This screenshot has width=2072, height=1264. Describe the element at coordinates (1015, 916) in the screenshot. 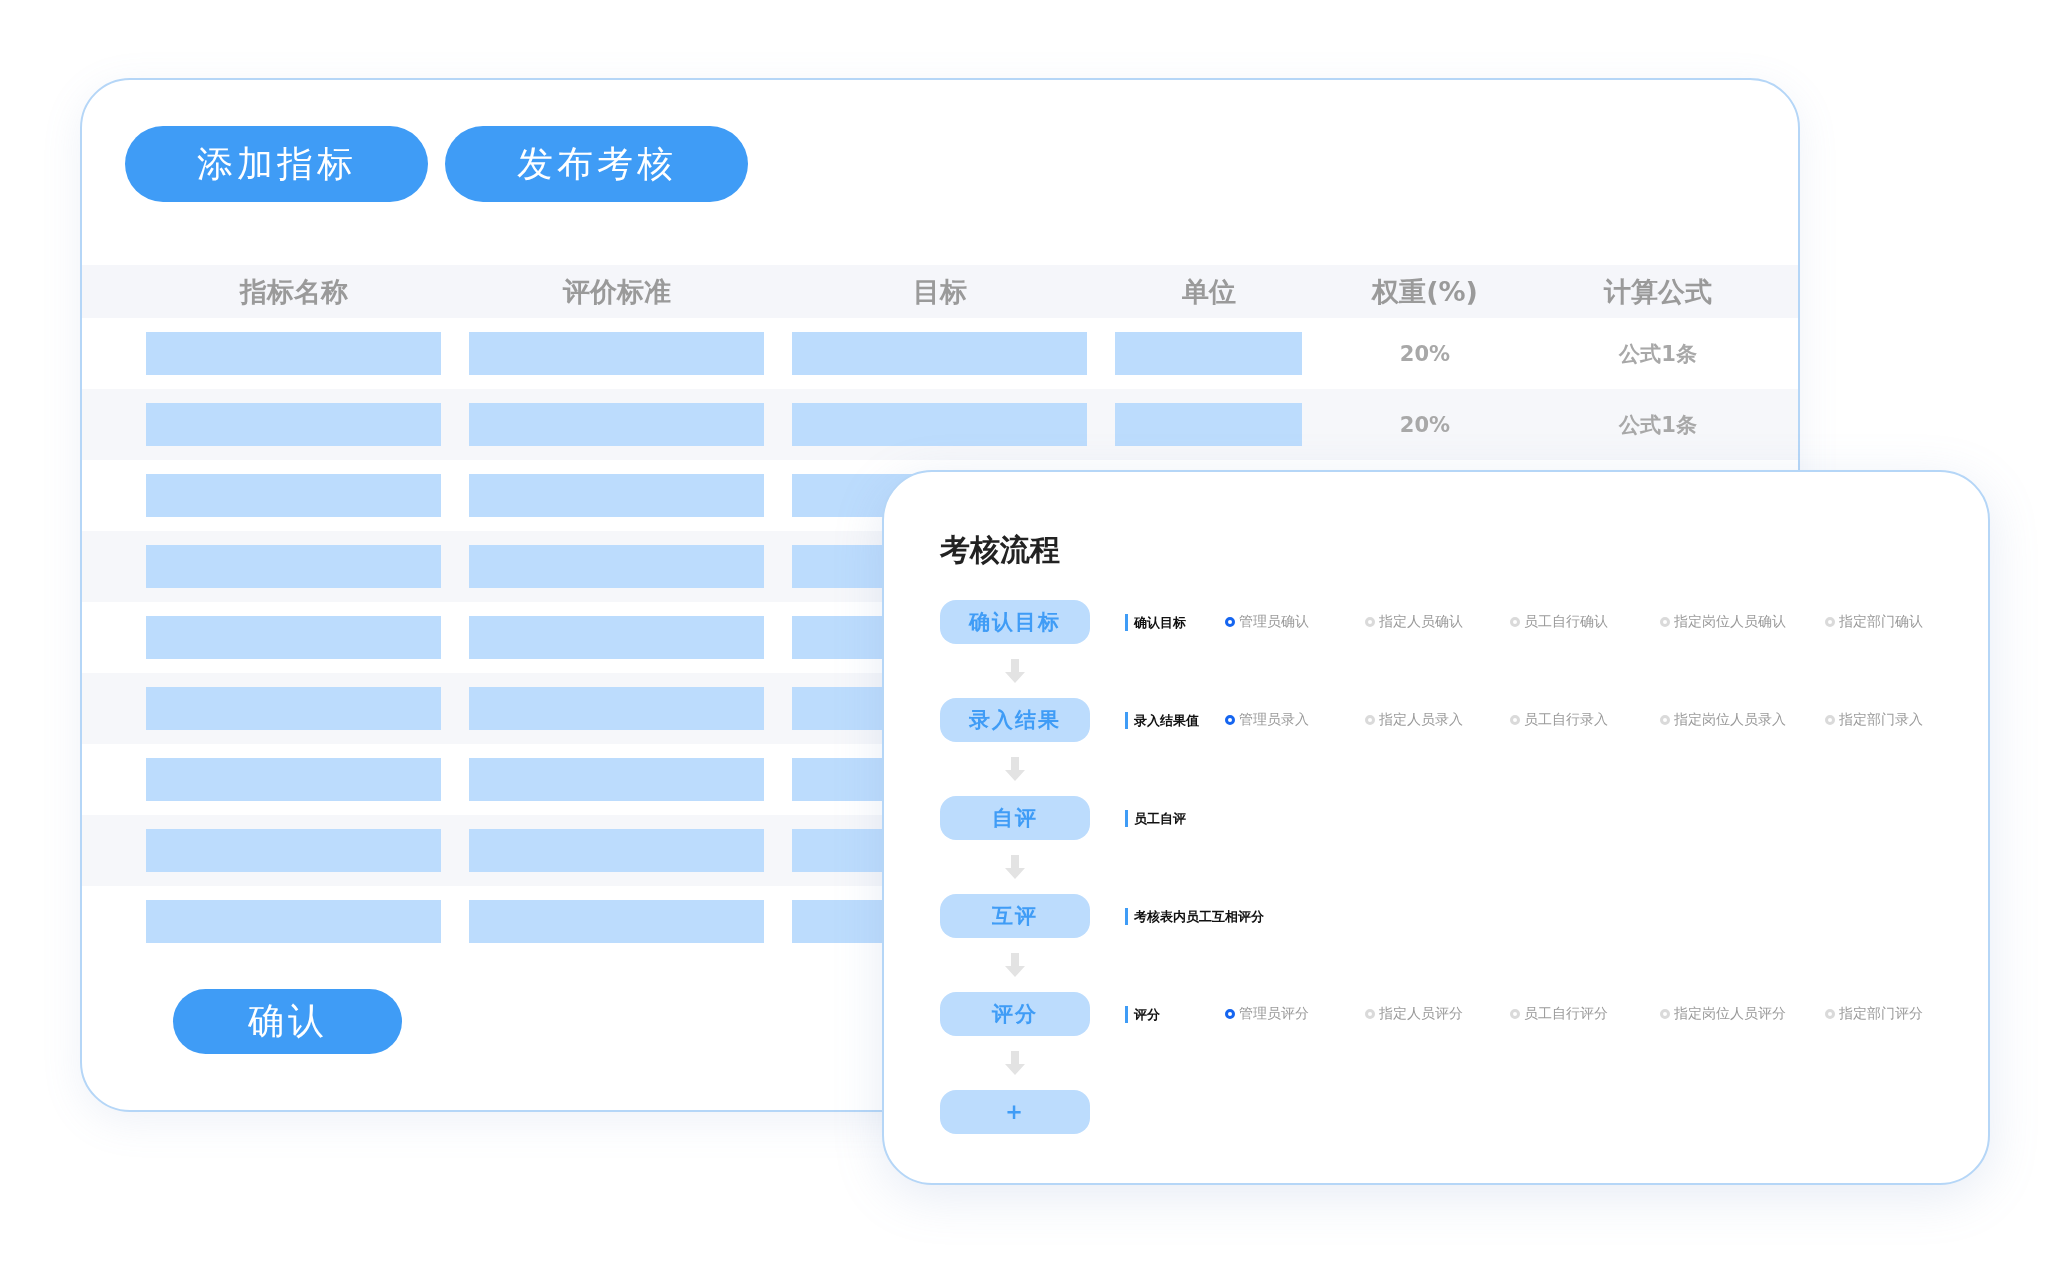

I see `step-button: 互评` at that location.